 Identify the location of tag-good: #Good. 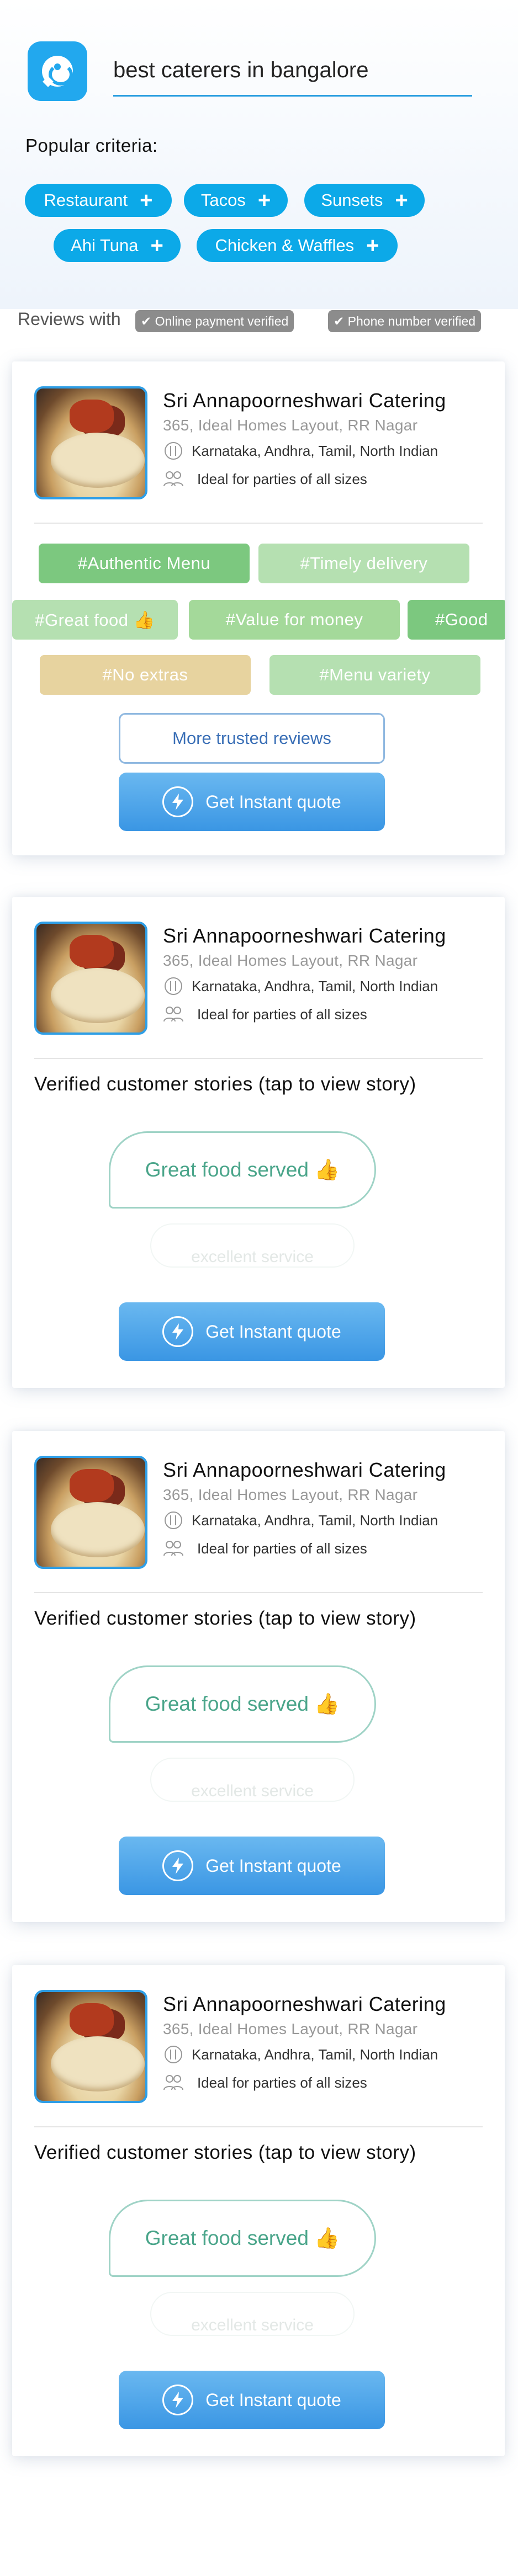
(456, 620).